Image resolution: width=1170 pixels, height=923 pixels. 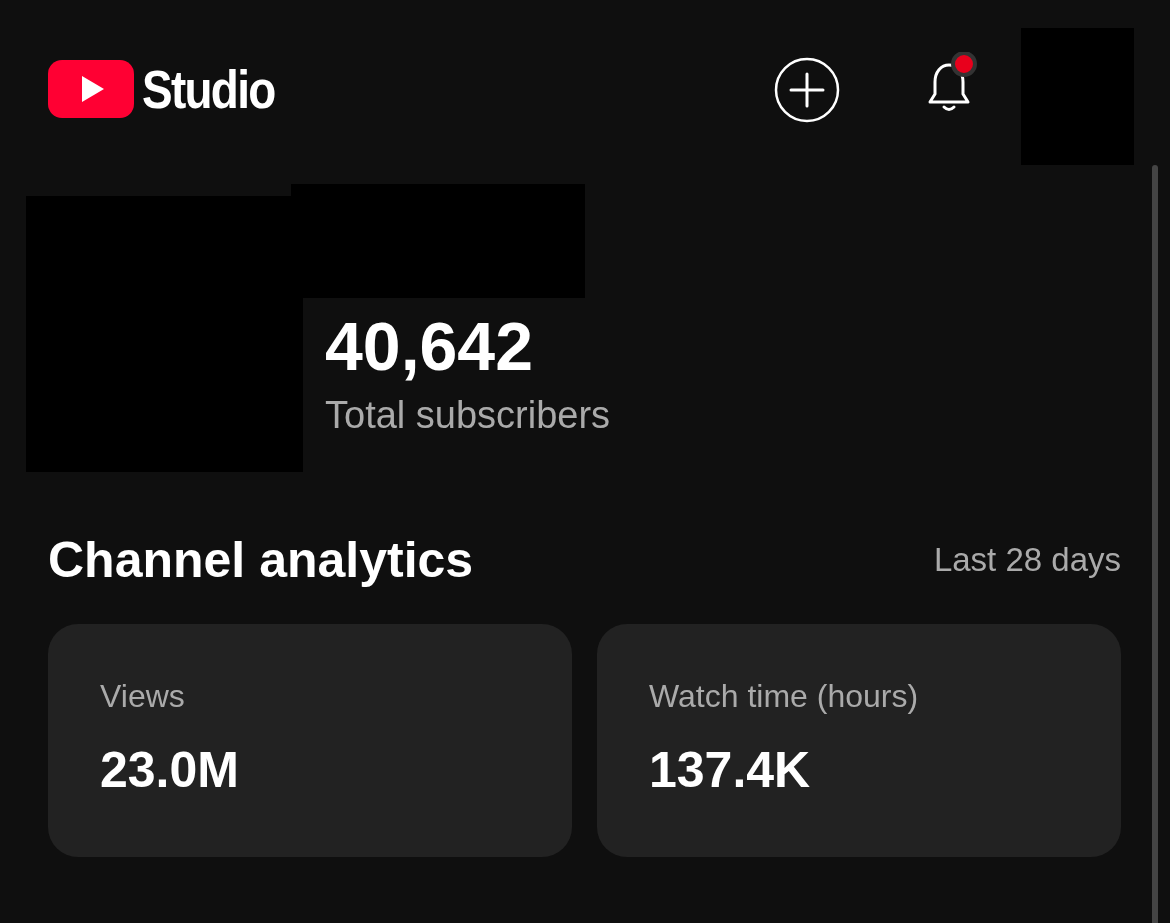 I want to click on scrollbar, so click(x=1155, y=544).